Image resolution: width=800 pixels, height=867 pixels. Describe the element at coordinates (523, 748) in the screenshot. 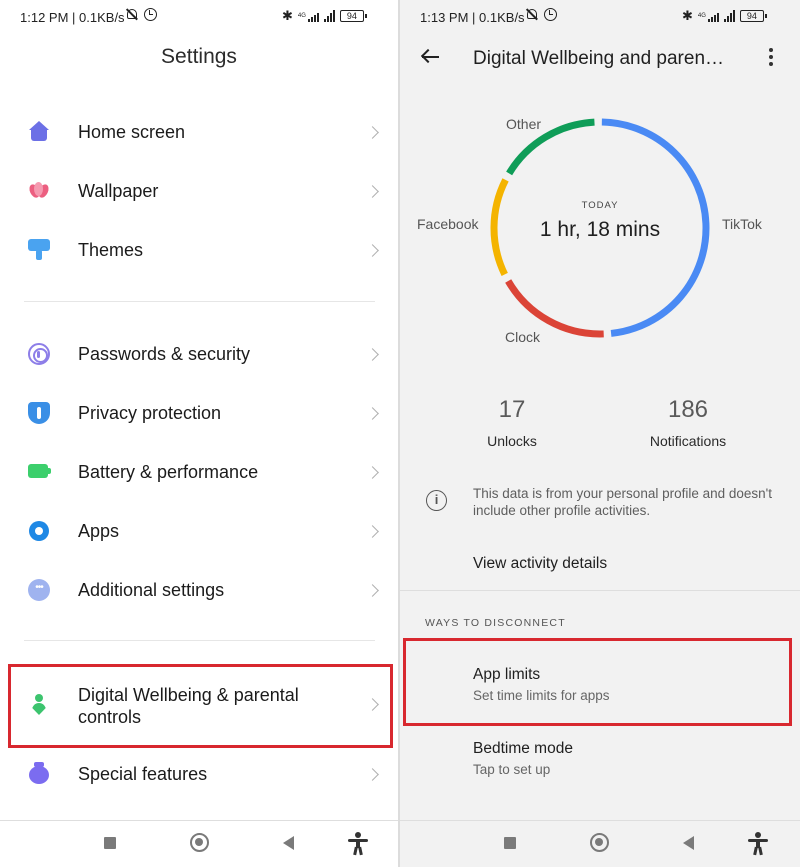

I see `bedtime-mode-title: Bedtime mode` at that location.